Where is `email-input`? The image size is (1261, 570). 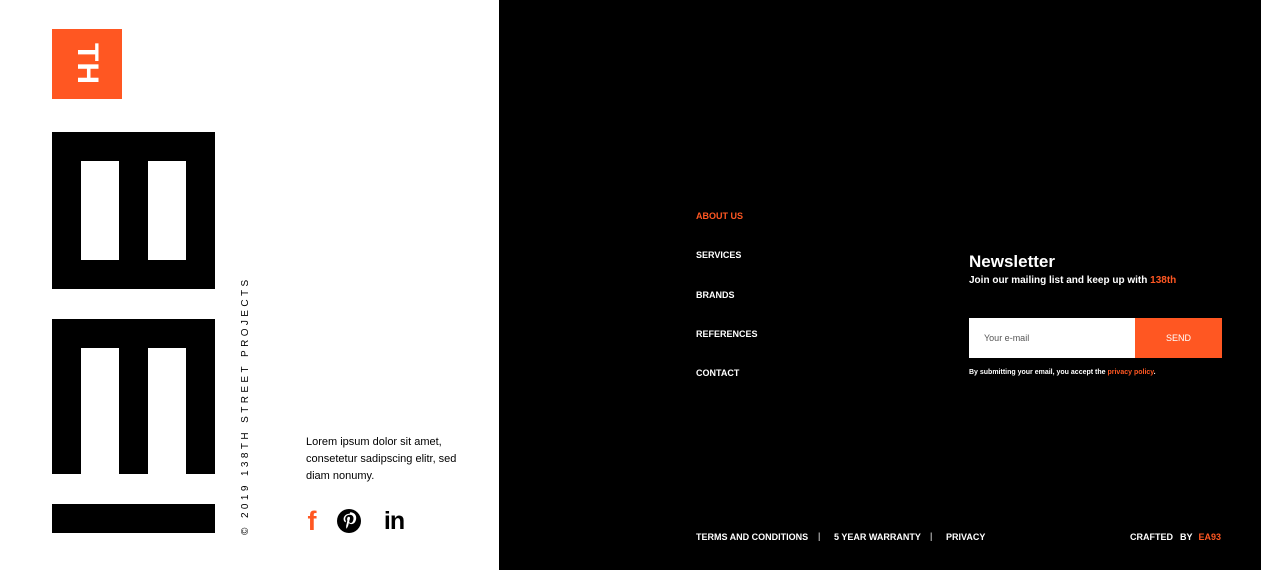
email-input is located at coordinates (1052, 338).